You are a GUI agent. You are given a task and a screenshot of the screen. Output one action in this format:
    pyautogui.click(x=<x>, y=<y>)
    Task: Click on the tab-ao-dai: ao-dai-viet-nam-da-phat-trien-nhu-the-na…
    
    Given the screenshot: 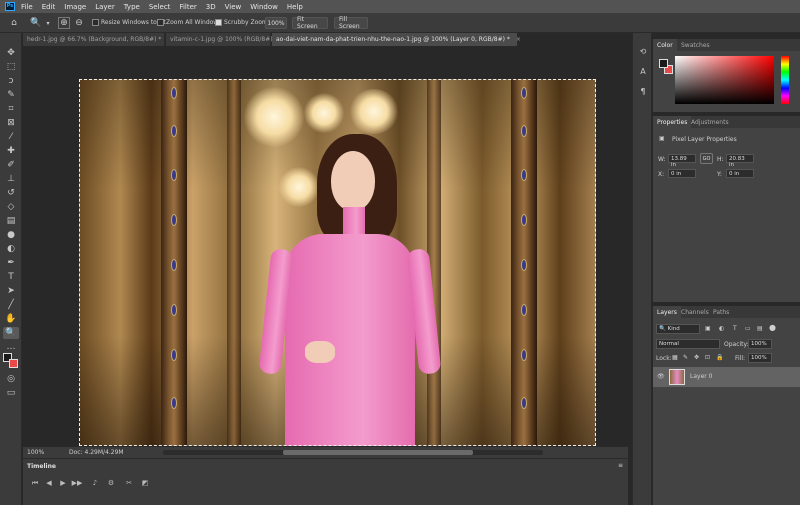 What is the action you would take?
    pyautogui.click(x=396, y=39)
    